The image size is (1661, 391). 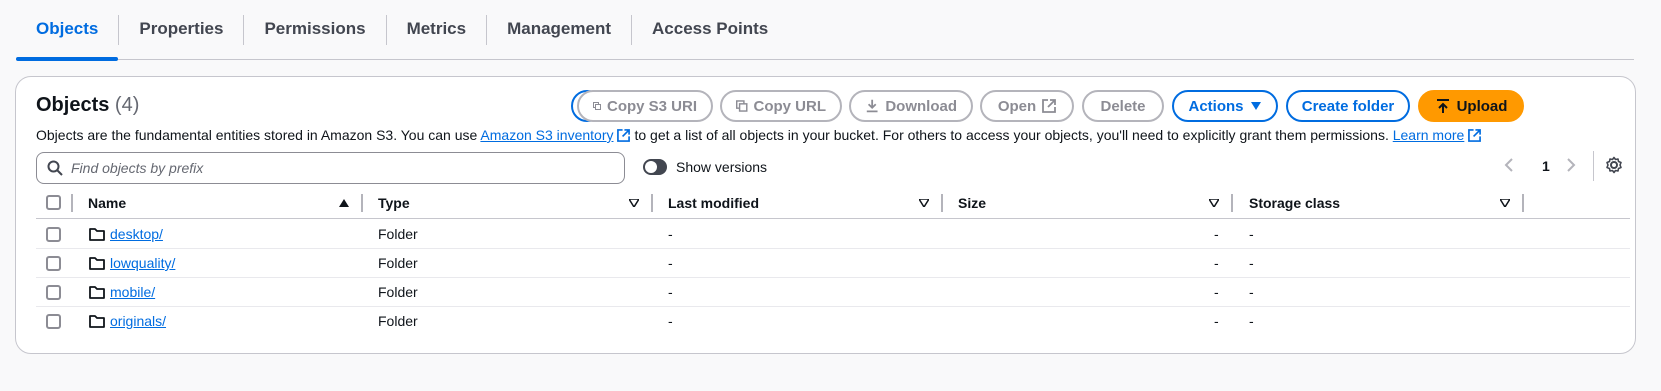 I want to click on panel-title: Objects (4), so click(x=87, y=105).